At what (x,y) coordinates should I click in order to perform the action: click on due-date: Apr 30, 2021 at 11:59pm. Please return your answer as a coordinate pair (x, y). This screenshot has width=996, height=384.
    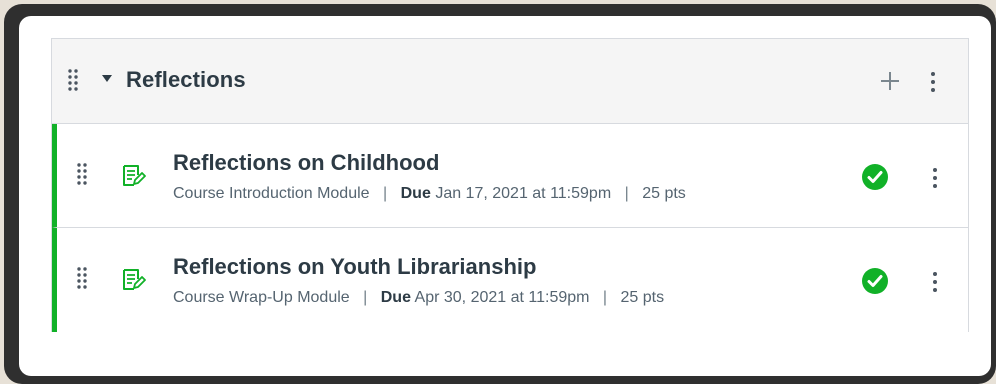
    Looking at the image, I should click on (502, 297).